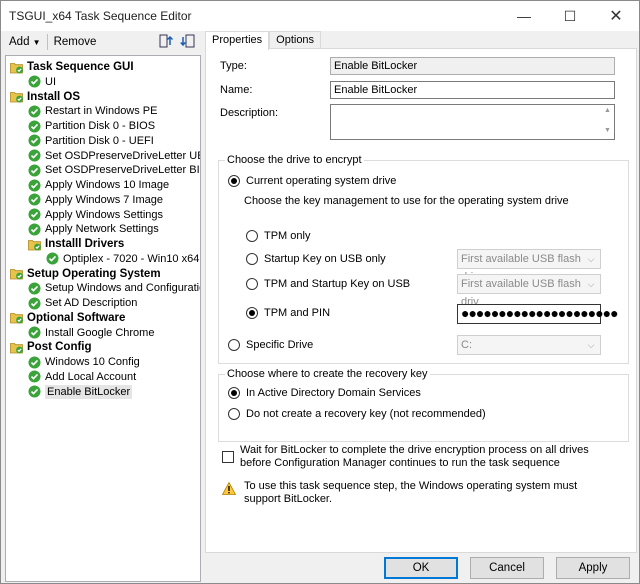 Image resolution: width=640 pixels, height=584 pixels. I want to click on tree-step: UI, so click(42, 82).